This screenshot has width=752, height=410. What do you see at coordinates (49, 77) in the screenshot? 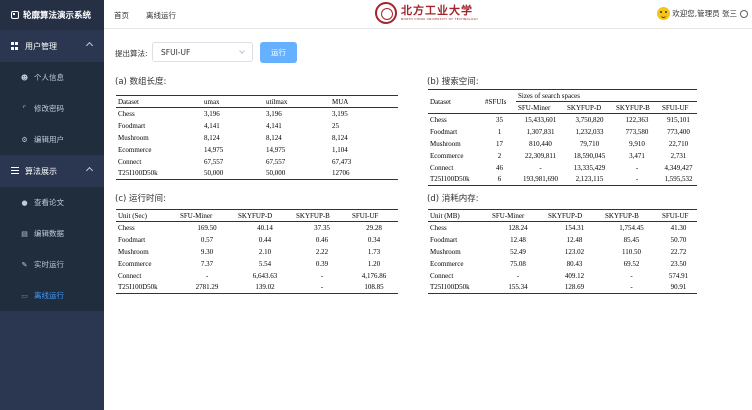
I see `sidebar-item-label: 个人信息` at bounding box center [49, 77].